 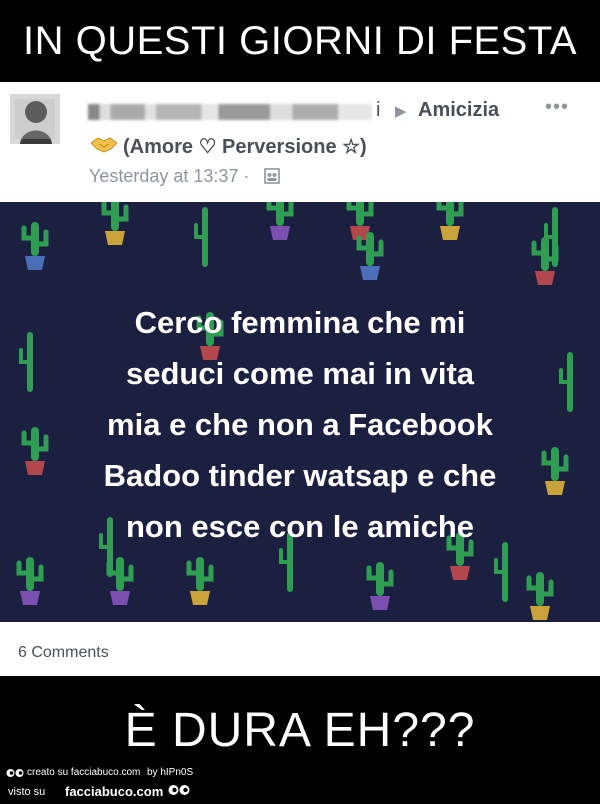 I want to click on more-options-icon: •••, so click(x=557, y=107).